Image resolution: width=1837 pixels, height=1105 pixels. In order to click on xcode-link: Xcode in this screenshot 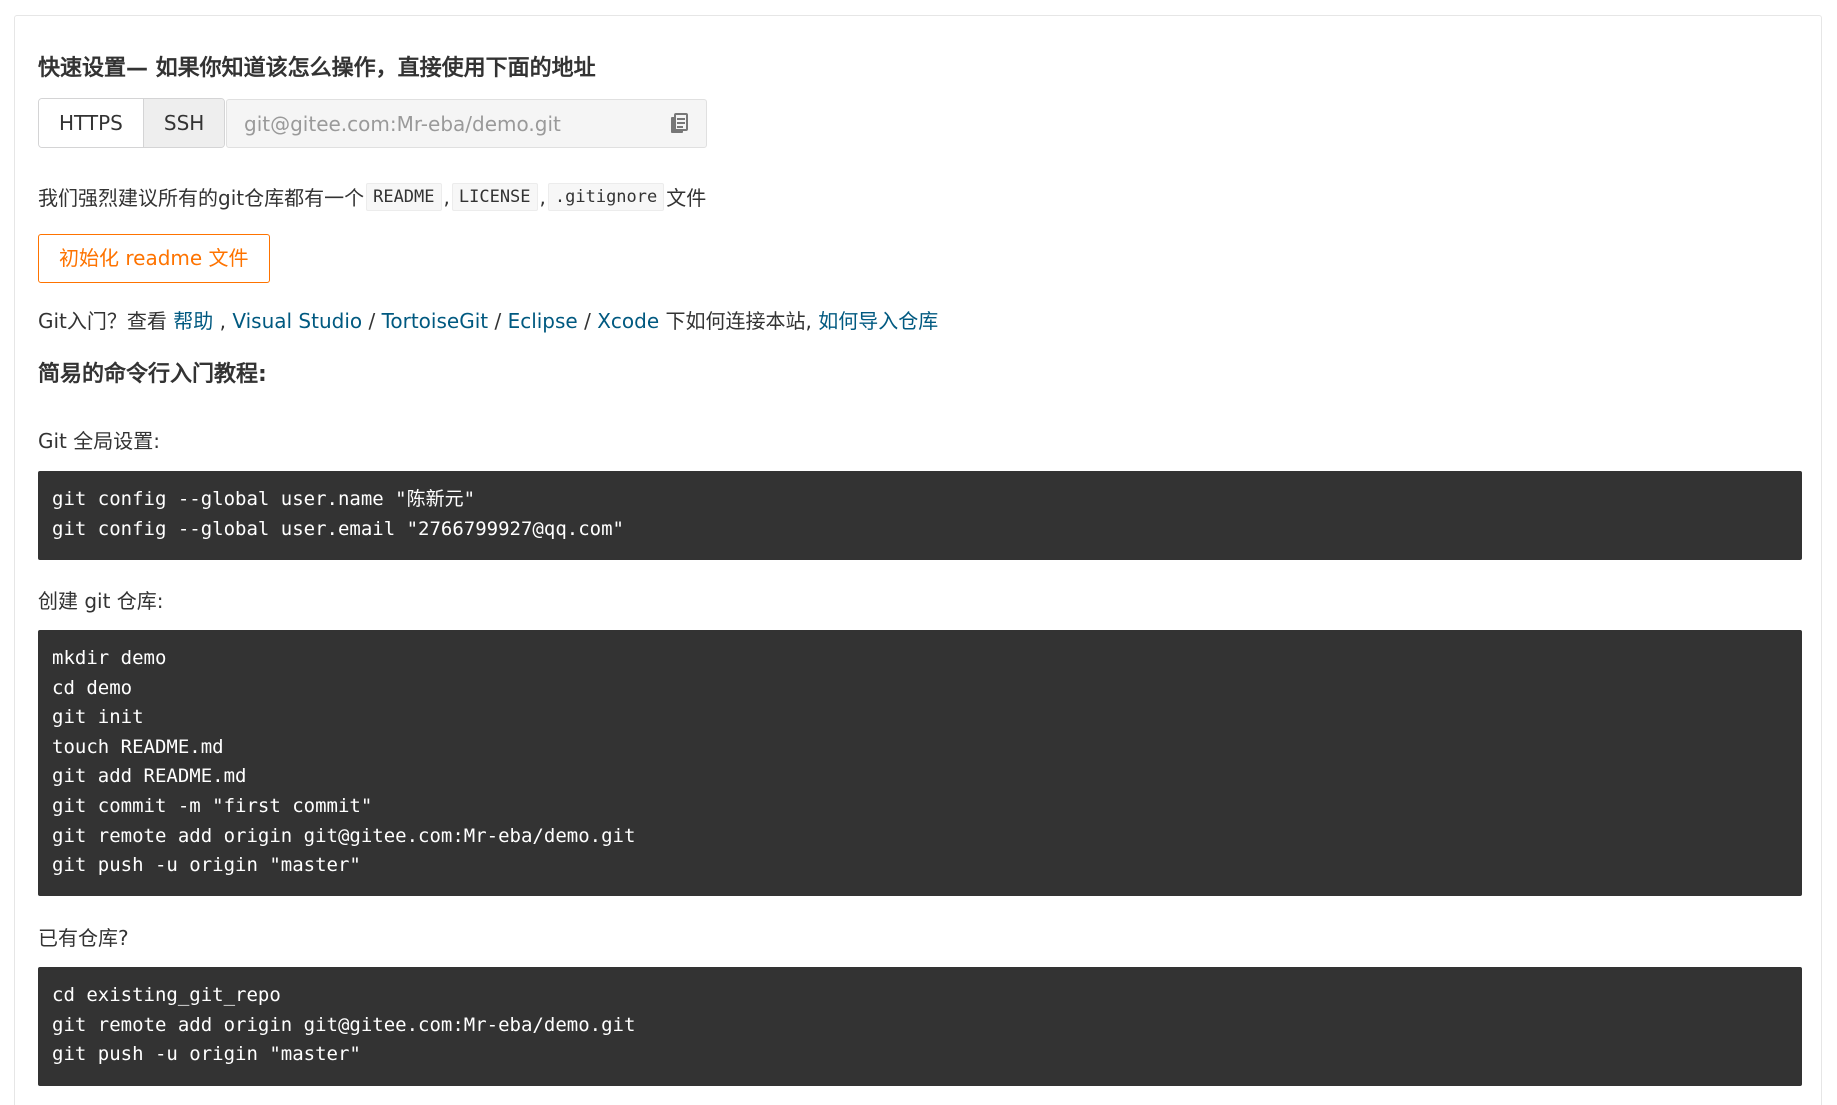, I will do `click(628, 321)`.